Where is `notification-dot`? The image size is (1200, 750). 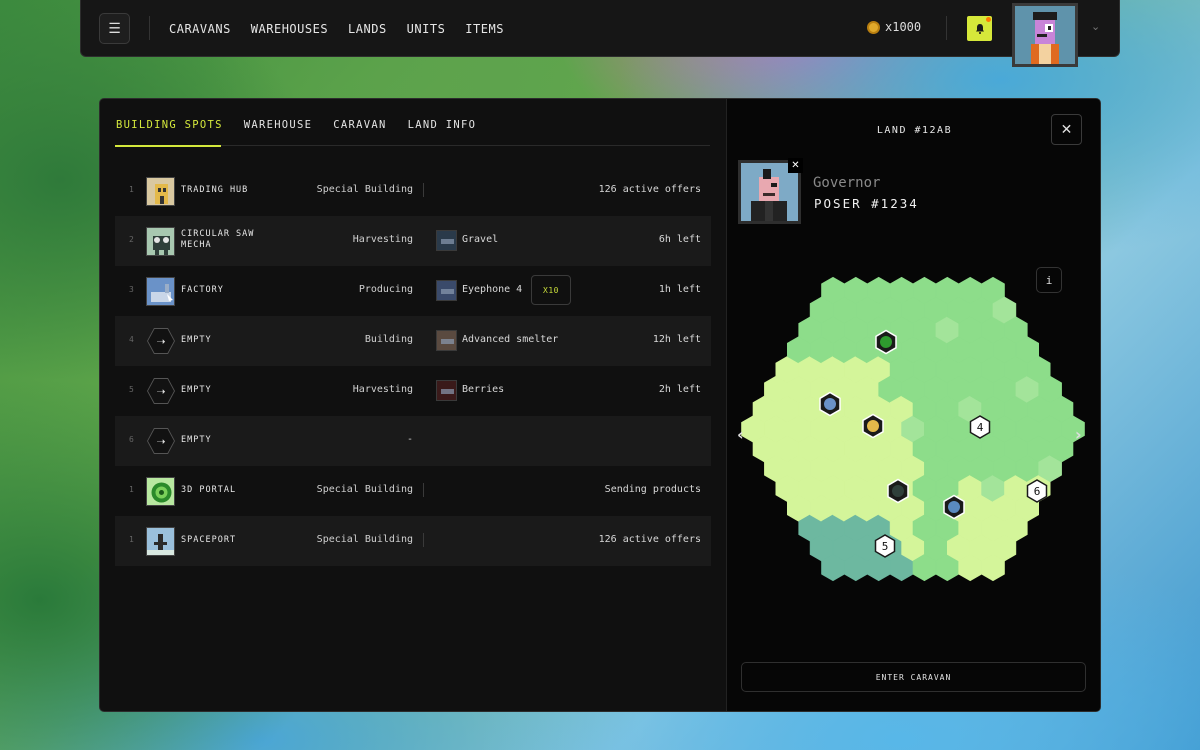
notification-dot is located at coordinates (988, 19).